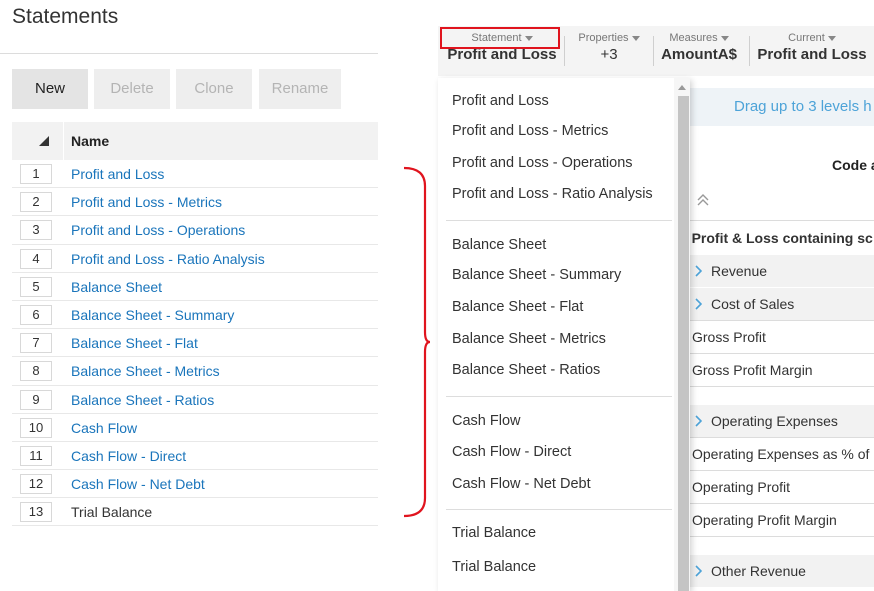 The image size is (874, 591). I want to click on table-row: 4 Profit and Loss - Ratio Analysis, so click(195, 259).